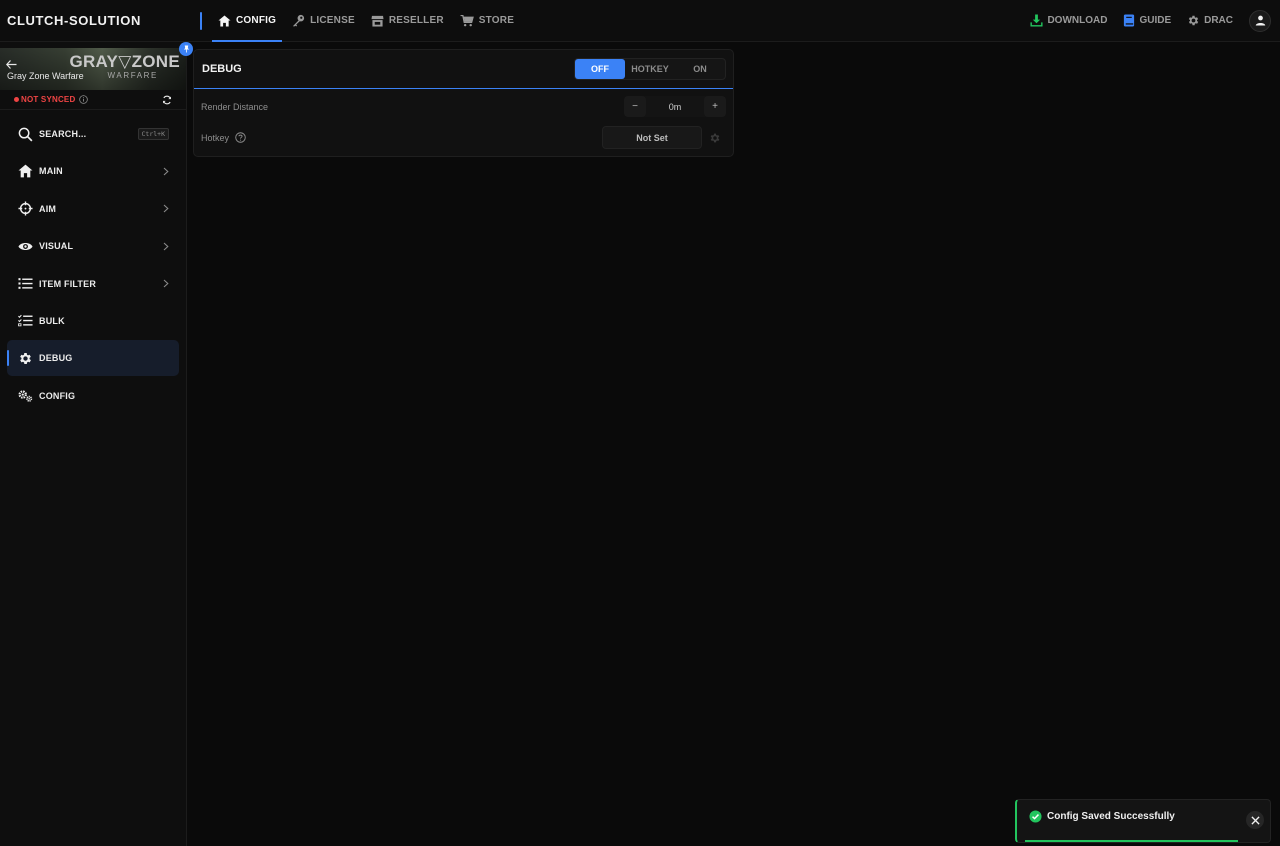 The image size is (1280, 846). What do you see at coordinates (52, 320) in the screenshot?
I see `sidebar-item-label: BULK` at bounding box center [52, 320].